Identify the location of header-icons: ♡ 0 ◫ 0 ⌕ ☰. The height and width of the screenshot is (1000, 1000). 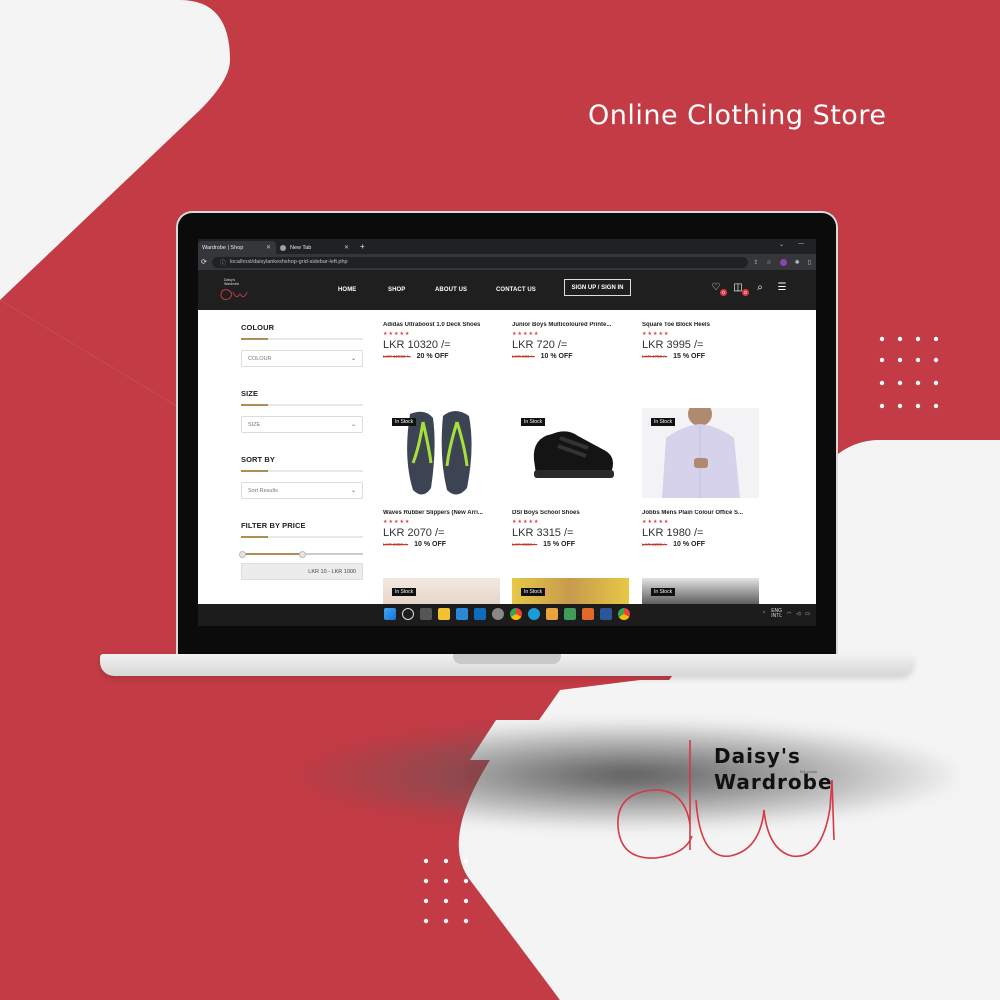
(749, 289).